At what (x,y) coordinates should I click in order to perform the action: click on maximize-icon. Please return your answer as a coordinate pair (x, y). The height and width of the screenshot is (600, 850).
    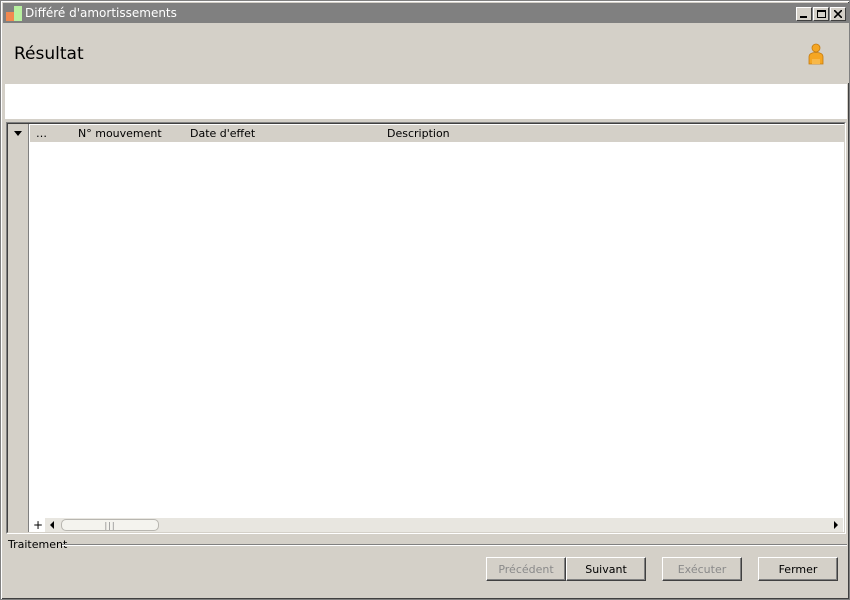
    Looking at the image, I should click on (821, 14).